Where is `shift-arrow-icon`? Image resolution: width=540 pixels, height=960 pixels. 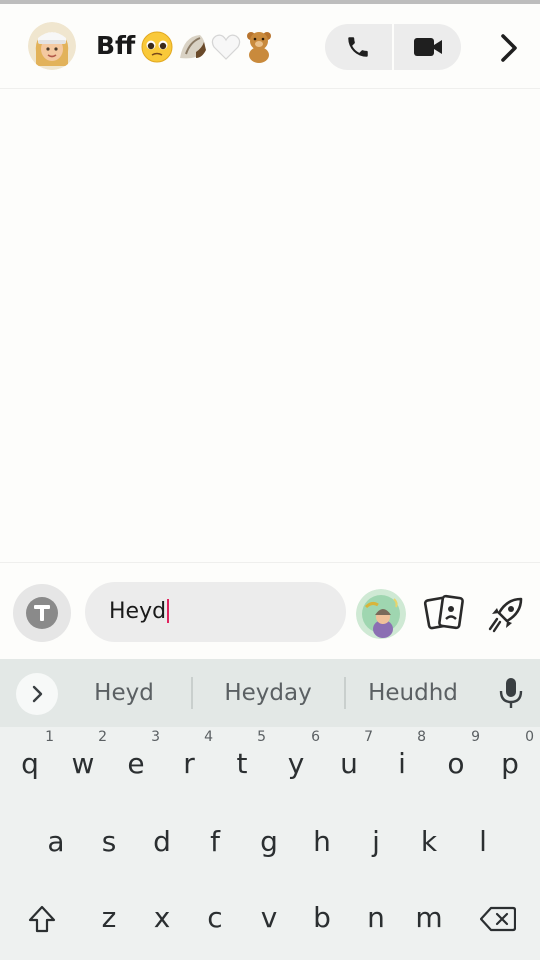 shift-arrow-icon is located at coordinates (42, 919).